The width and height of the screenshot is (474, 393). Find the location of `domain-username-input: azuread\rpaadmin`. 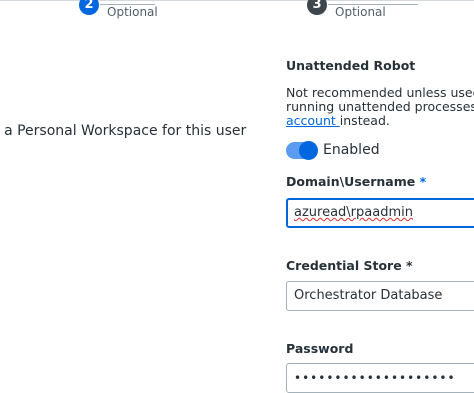

domain-username-input: azuread\rpaadmin is located at coordinates (380, 213).